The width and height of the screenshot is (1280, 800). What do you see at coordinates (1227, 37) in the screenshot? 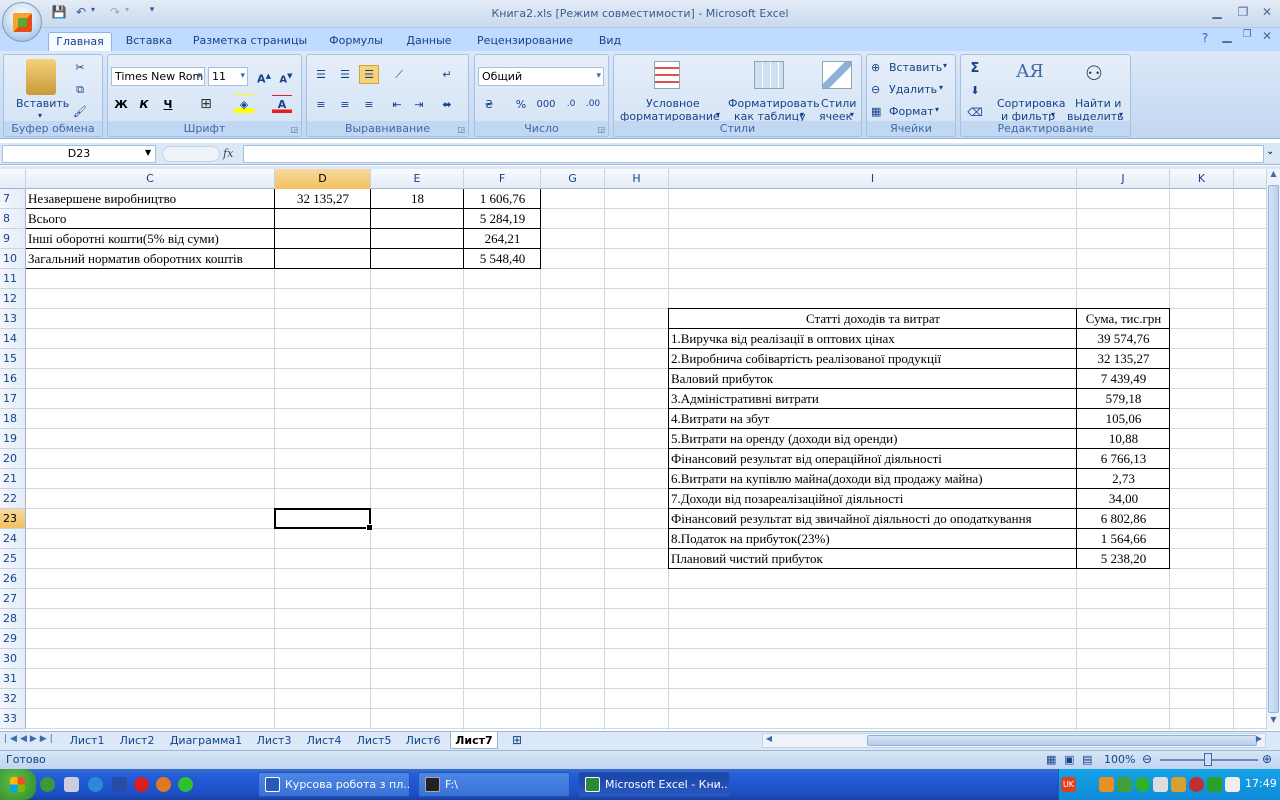
I see `ribbon-minimize-icon: ▁` at bounding box center [1227, 37].